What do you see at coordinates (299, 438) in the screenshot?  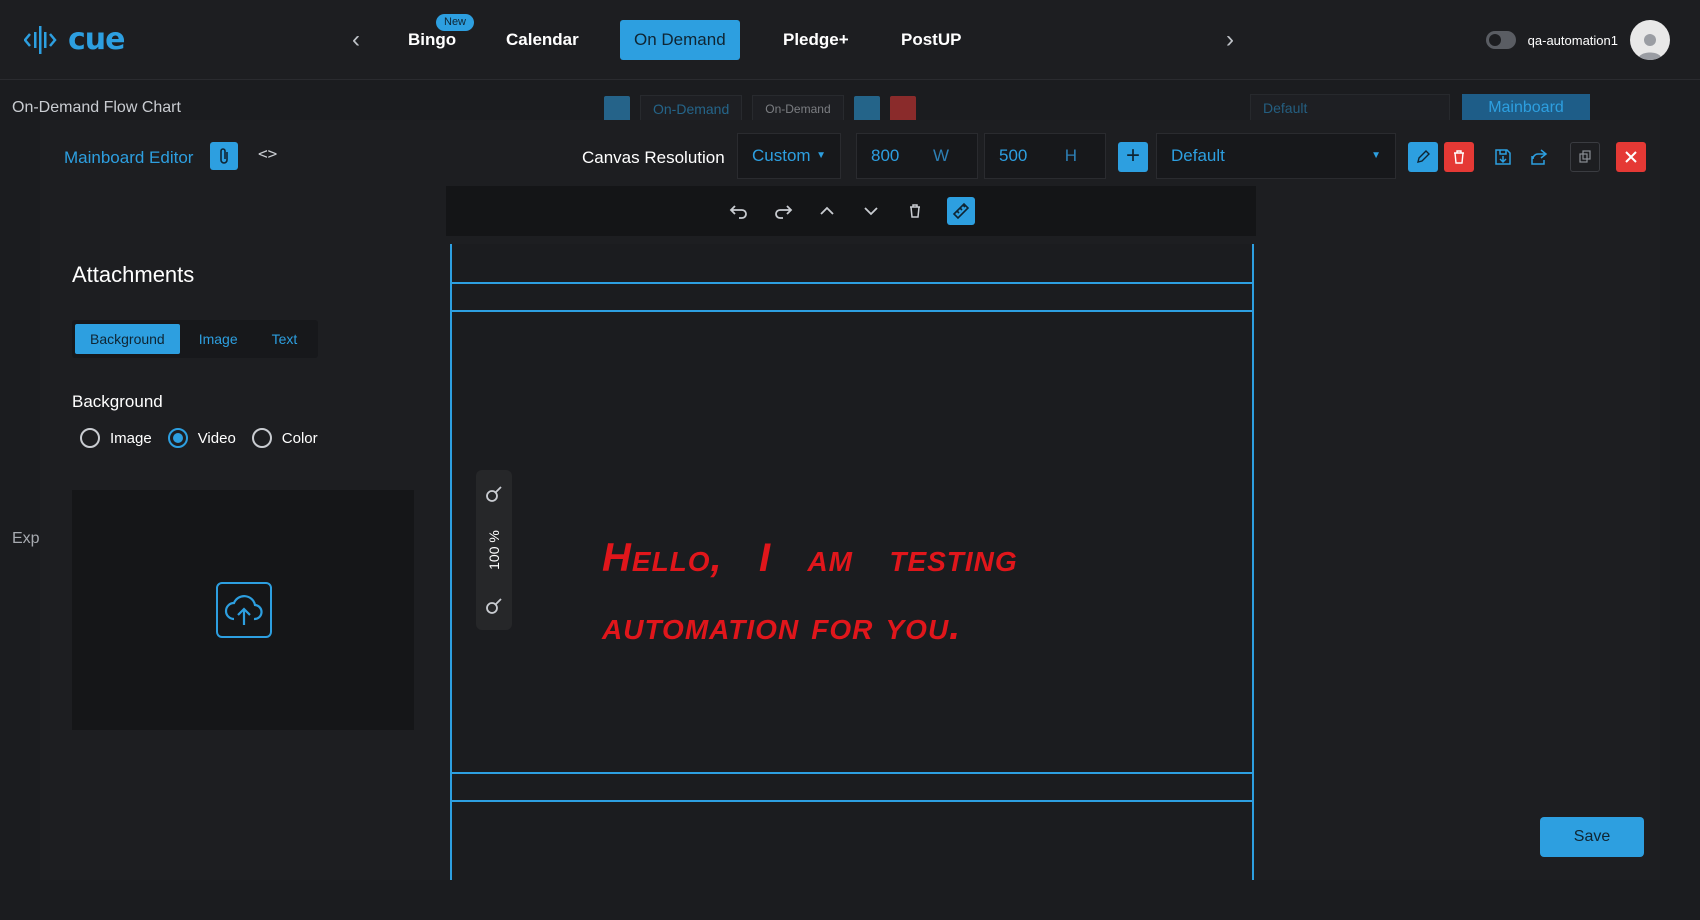 I see `radio-label: Color` at bounding box center [299, 438].